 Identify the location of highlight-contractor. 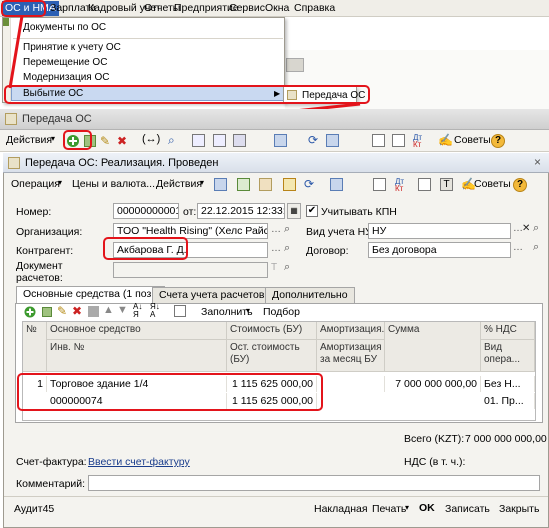
(145, 248).